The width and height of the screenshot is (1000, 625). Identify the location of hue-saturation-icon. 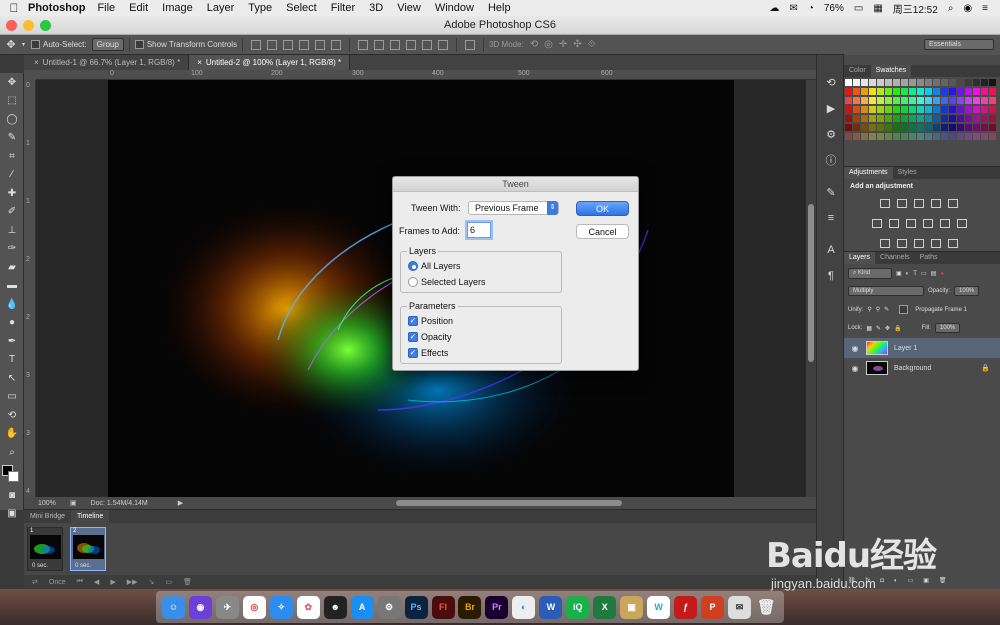
(877, 223).